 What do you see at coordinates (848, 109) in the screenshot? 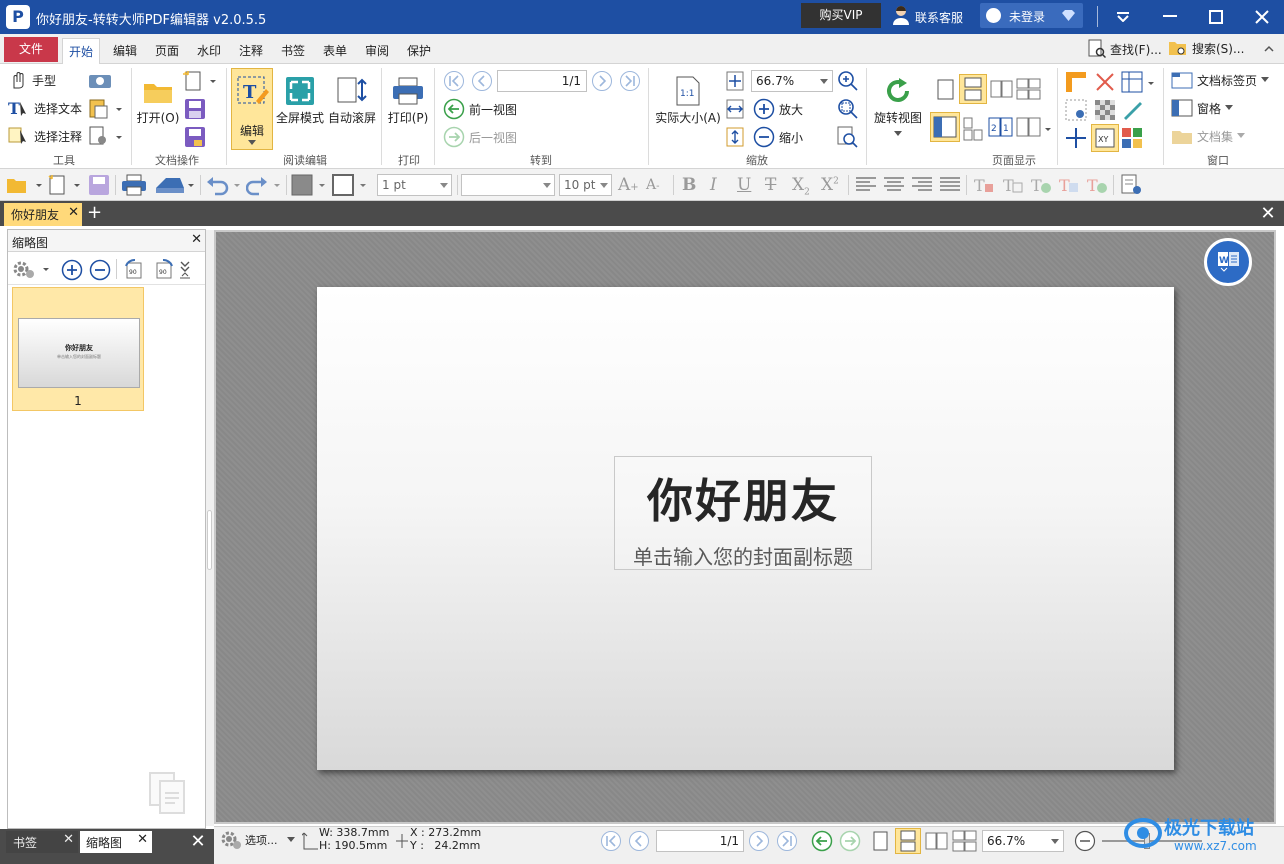
I see `marquee-zoom-icon` at bounding box center [848, 109].